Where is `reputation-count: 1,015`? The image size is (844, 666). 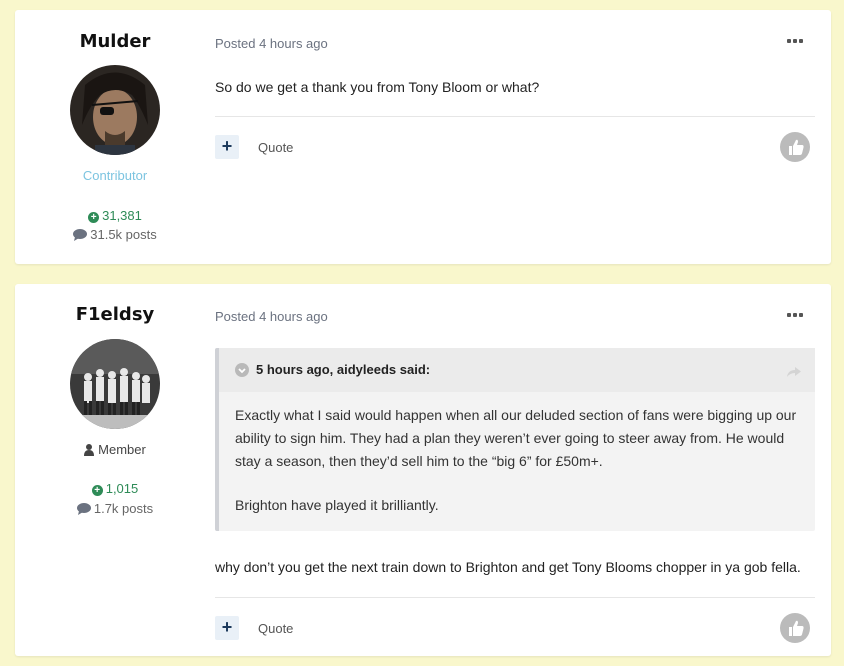
reputation-count: 1,015 is located at coordinates (122, 488).